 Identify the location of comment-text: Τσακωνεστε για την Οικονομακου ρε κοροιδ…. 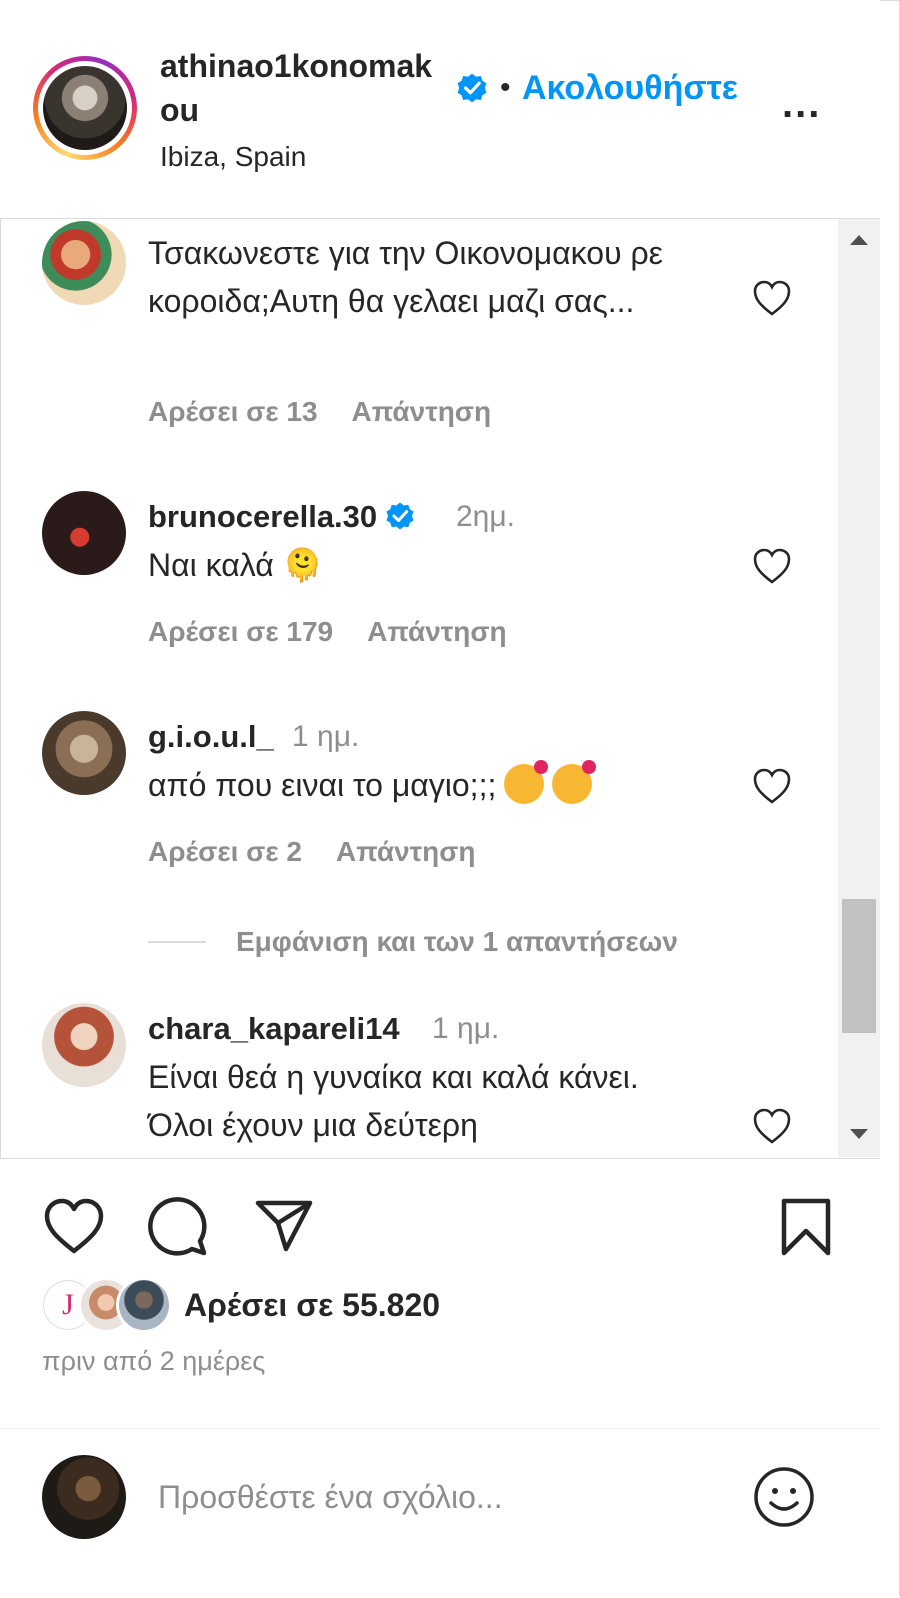
(405, 277).